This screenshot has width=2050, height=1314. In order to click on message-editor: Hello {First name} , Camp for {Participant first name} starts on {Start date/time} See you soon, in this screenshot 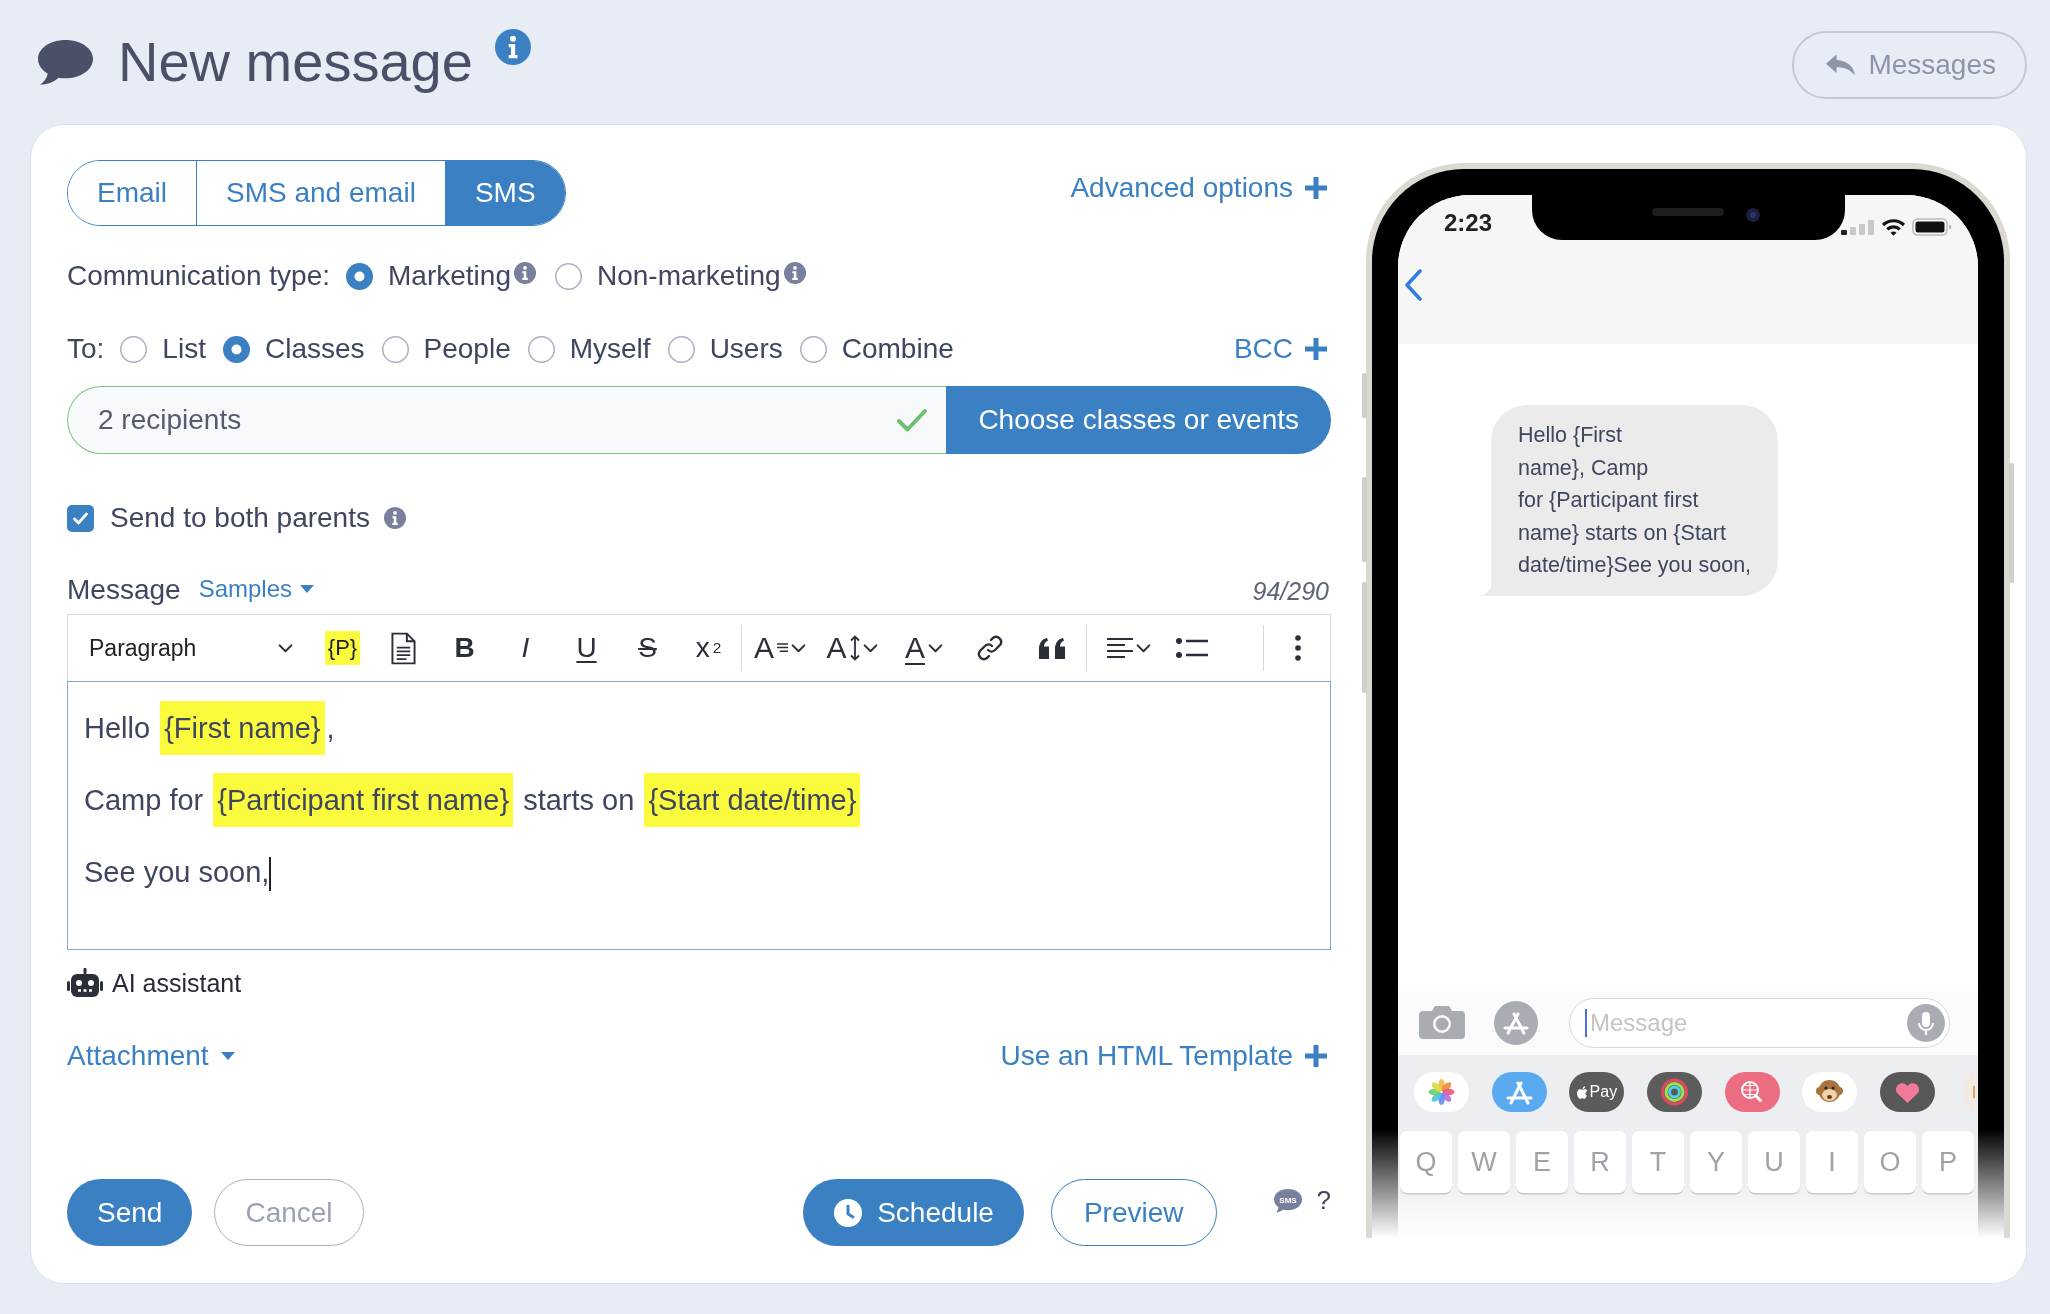, I will do `click(699, 815)`.